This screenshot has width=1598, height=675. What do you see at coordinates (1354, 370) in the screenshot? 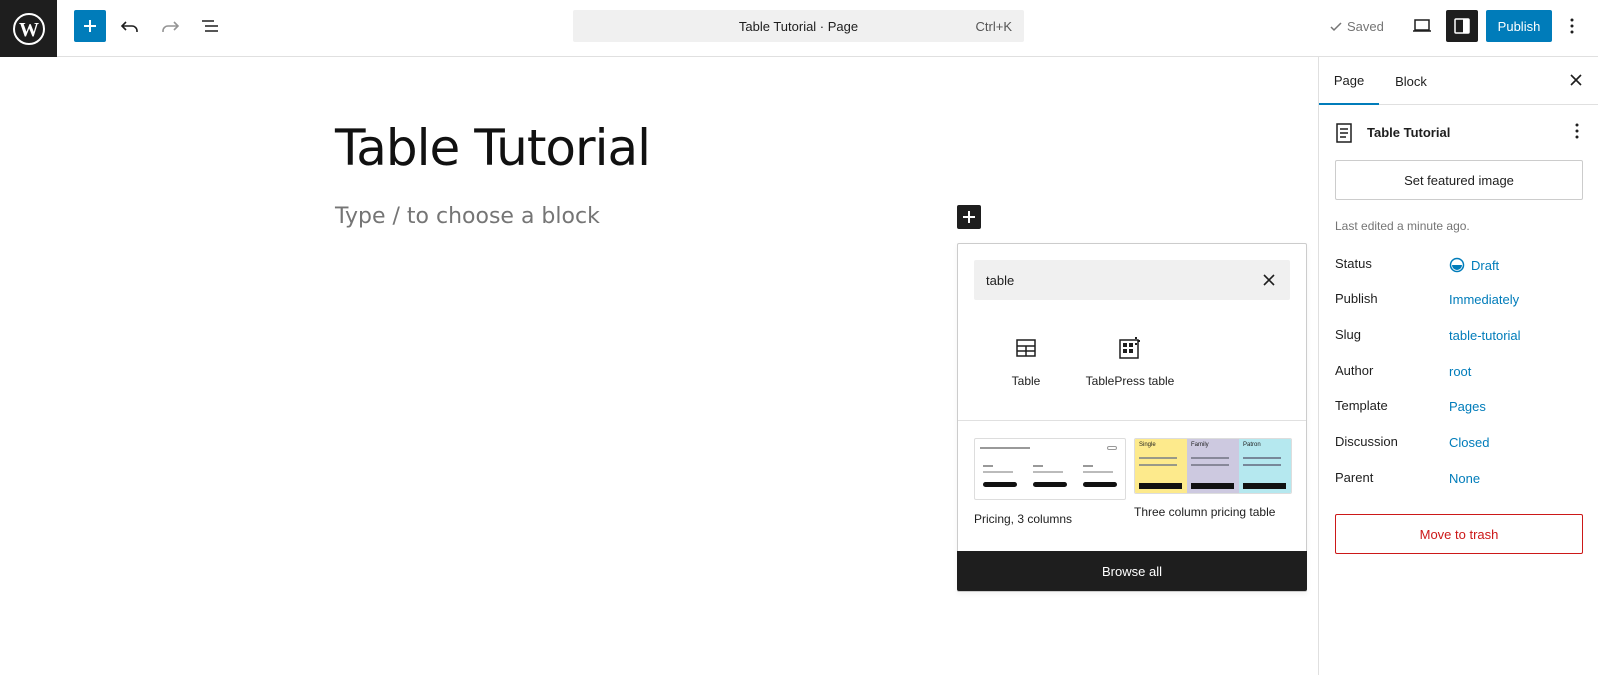
I see `row-label: Author` at bounding box center [1354, 370].